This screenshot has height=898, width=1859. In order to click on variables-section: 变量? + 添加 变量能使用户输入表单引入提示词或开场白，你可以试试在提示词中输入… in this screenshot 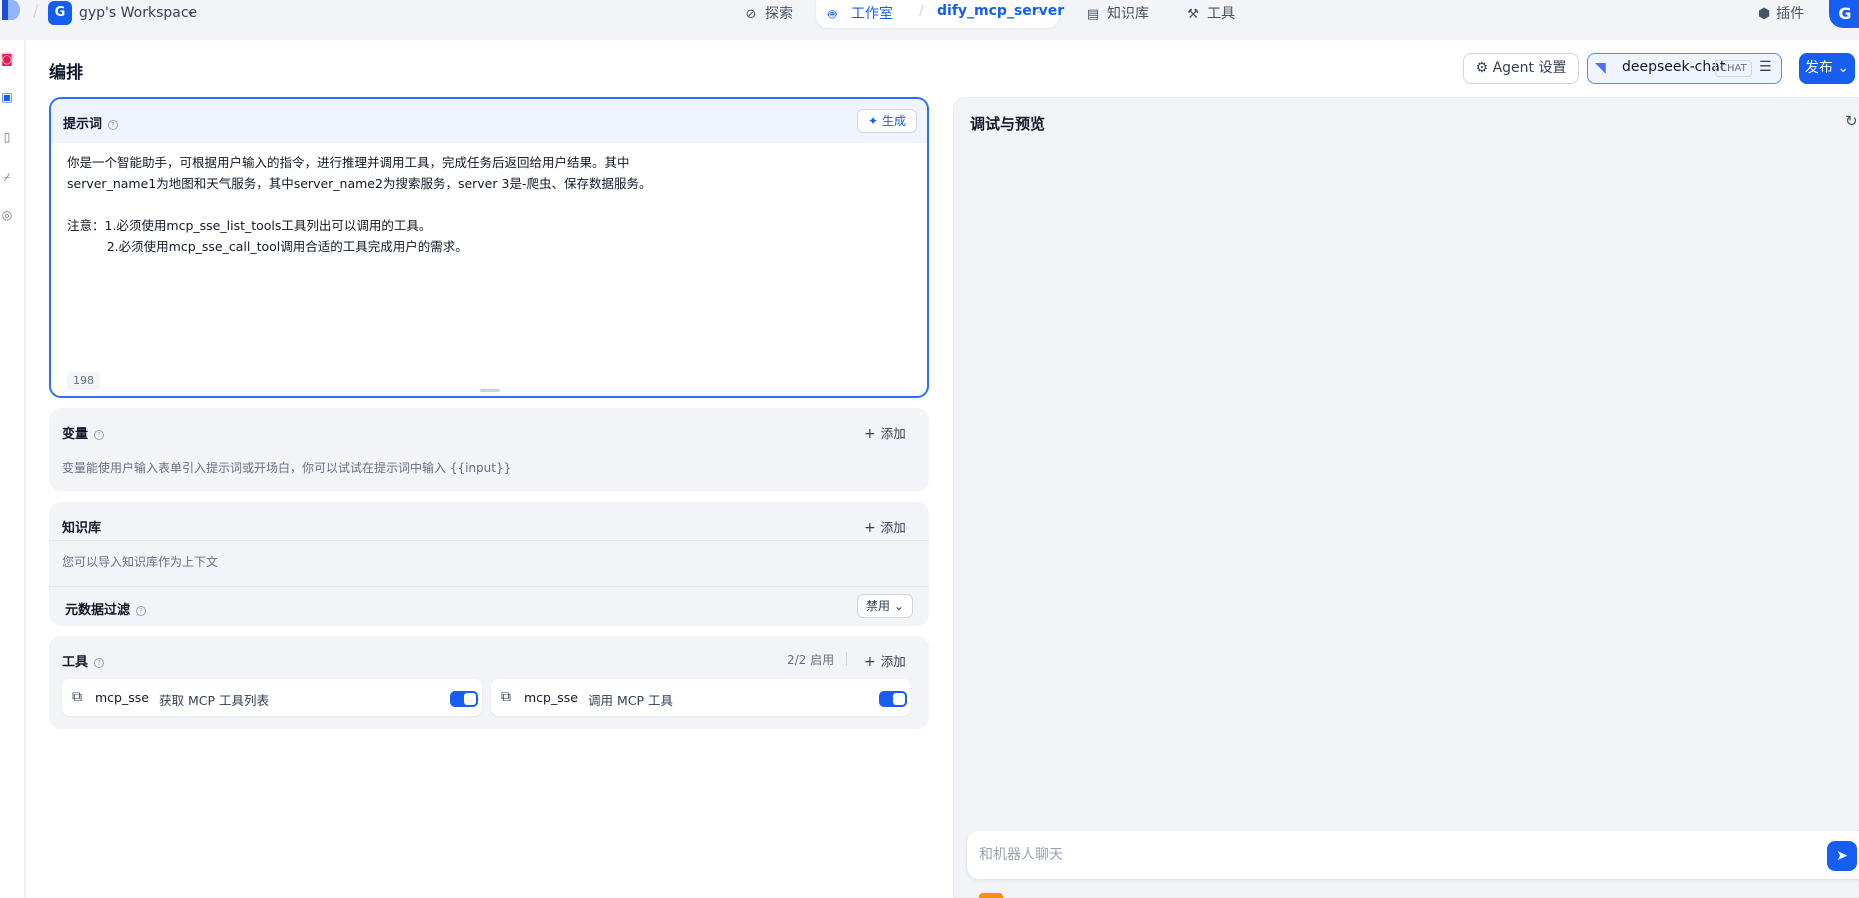, I will do `click(489, 449)`.